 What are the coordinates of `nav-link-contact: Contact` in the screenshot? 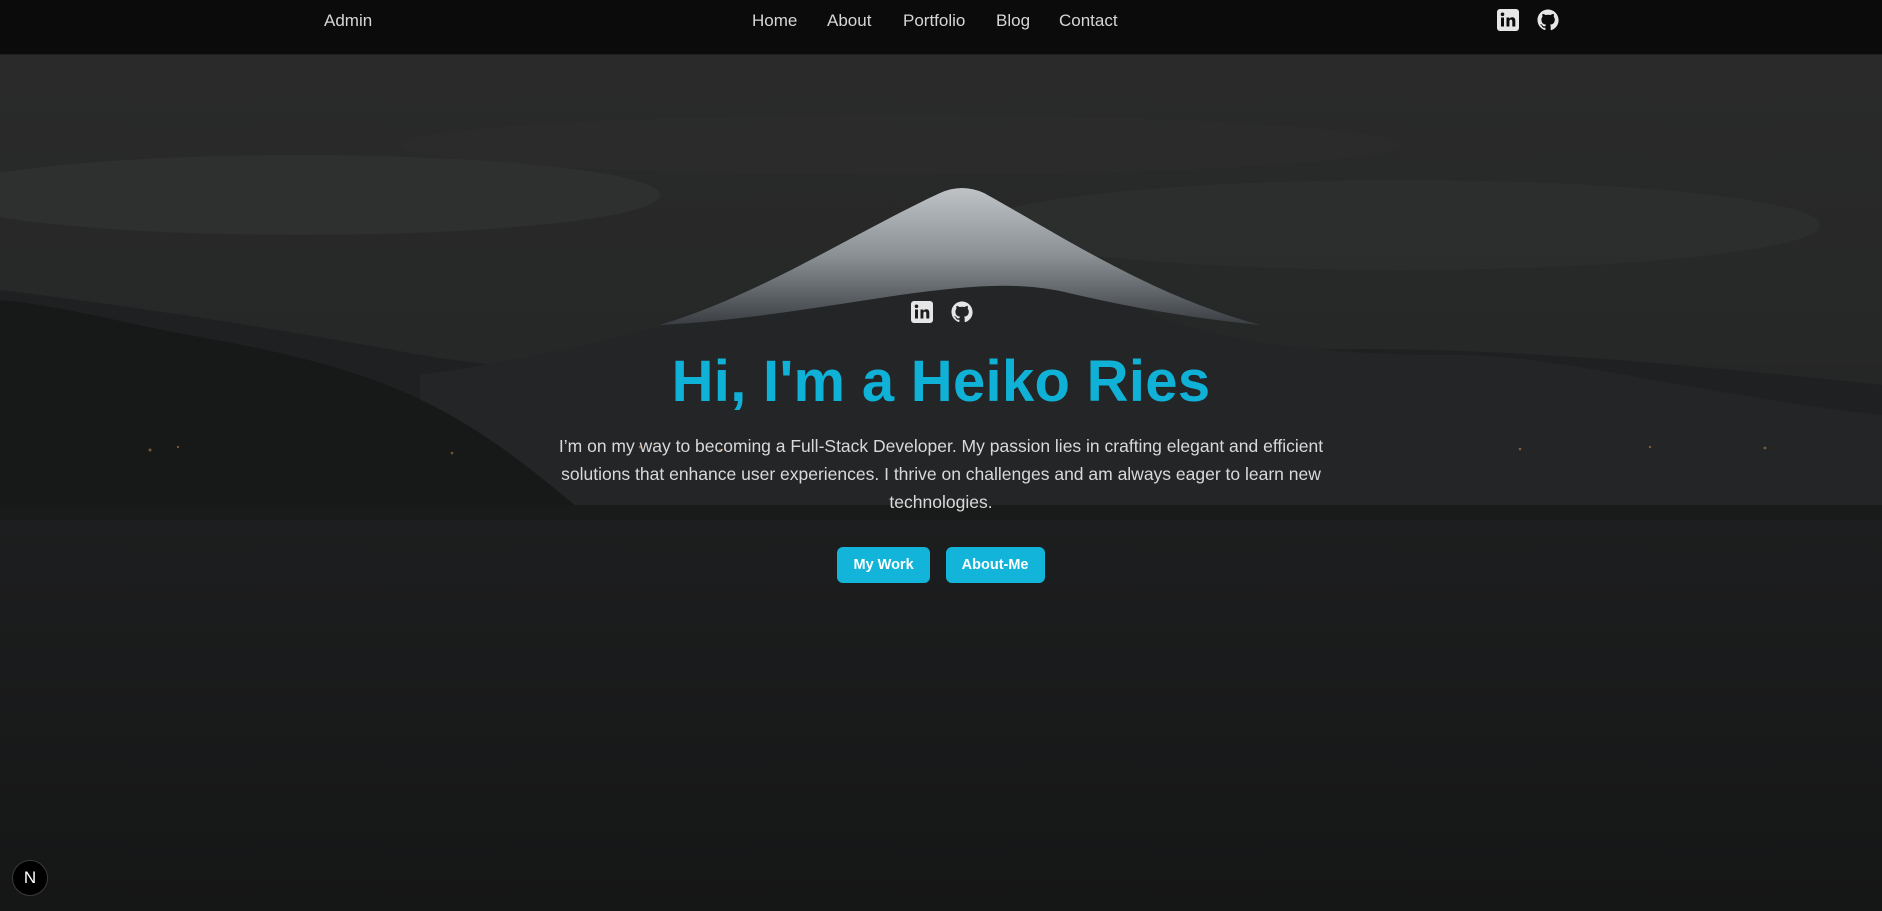 It's located at (1088, 21).